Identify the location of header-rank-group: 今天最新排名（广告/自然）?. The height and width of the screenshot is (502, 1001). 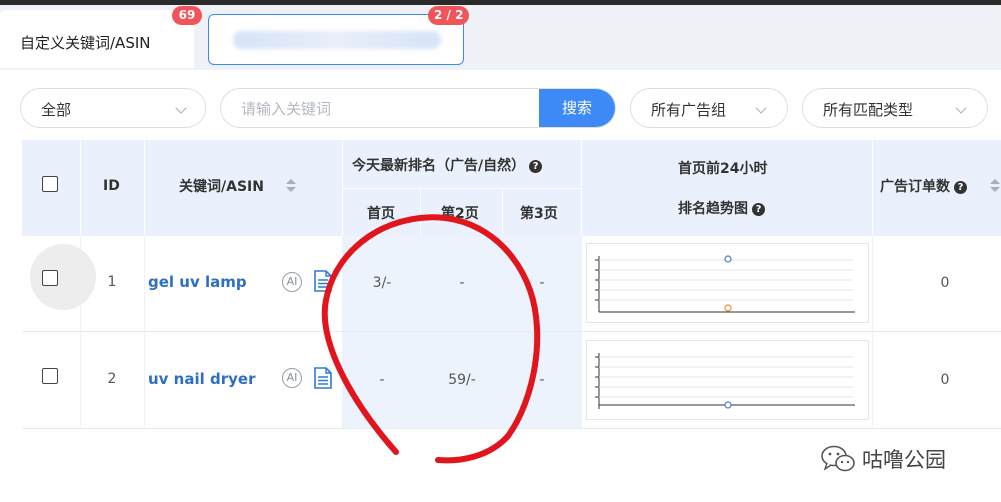
(447, 165).